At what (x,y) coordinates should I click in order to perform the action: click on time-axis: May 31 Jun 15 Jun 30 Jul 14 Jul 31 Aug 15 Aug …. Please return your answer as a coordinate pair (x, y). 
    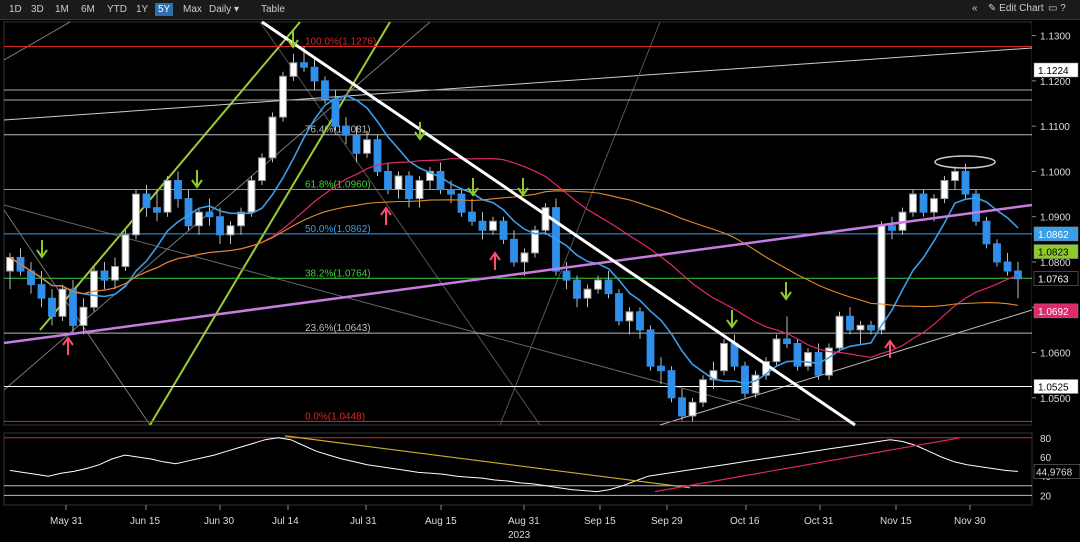
    Looking at the image, I should click on (518, 523).